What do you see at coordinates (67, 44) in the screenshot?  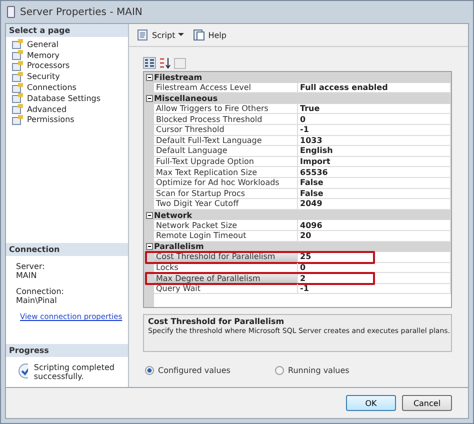 I see `sidebar-item: General` at bounding box center [67, 44].